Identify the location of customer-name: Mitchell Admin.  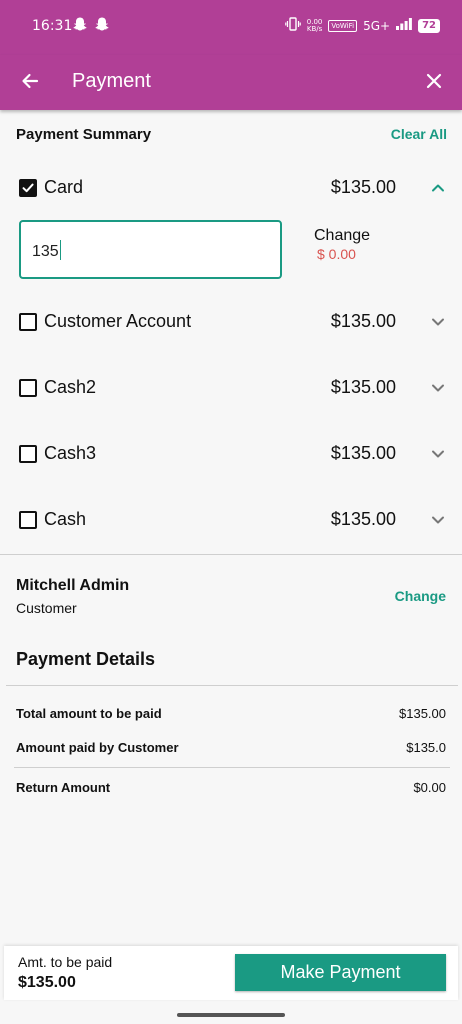
(73, 585).